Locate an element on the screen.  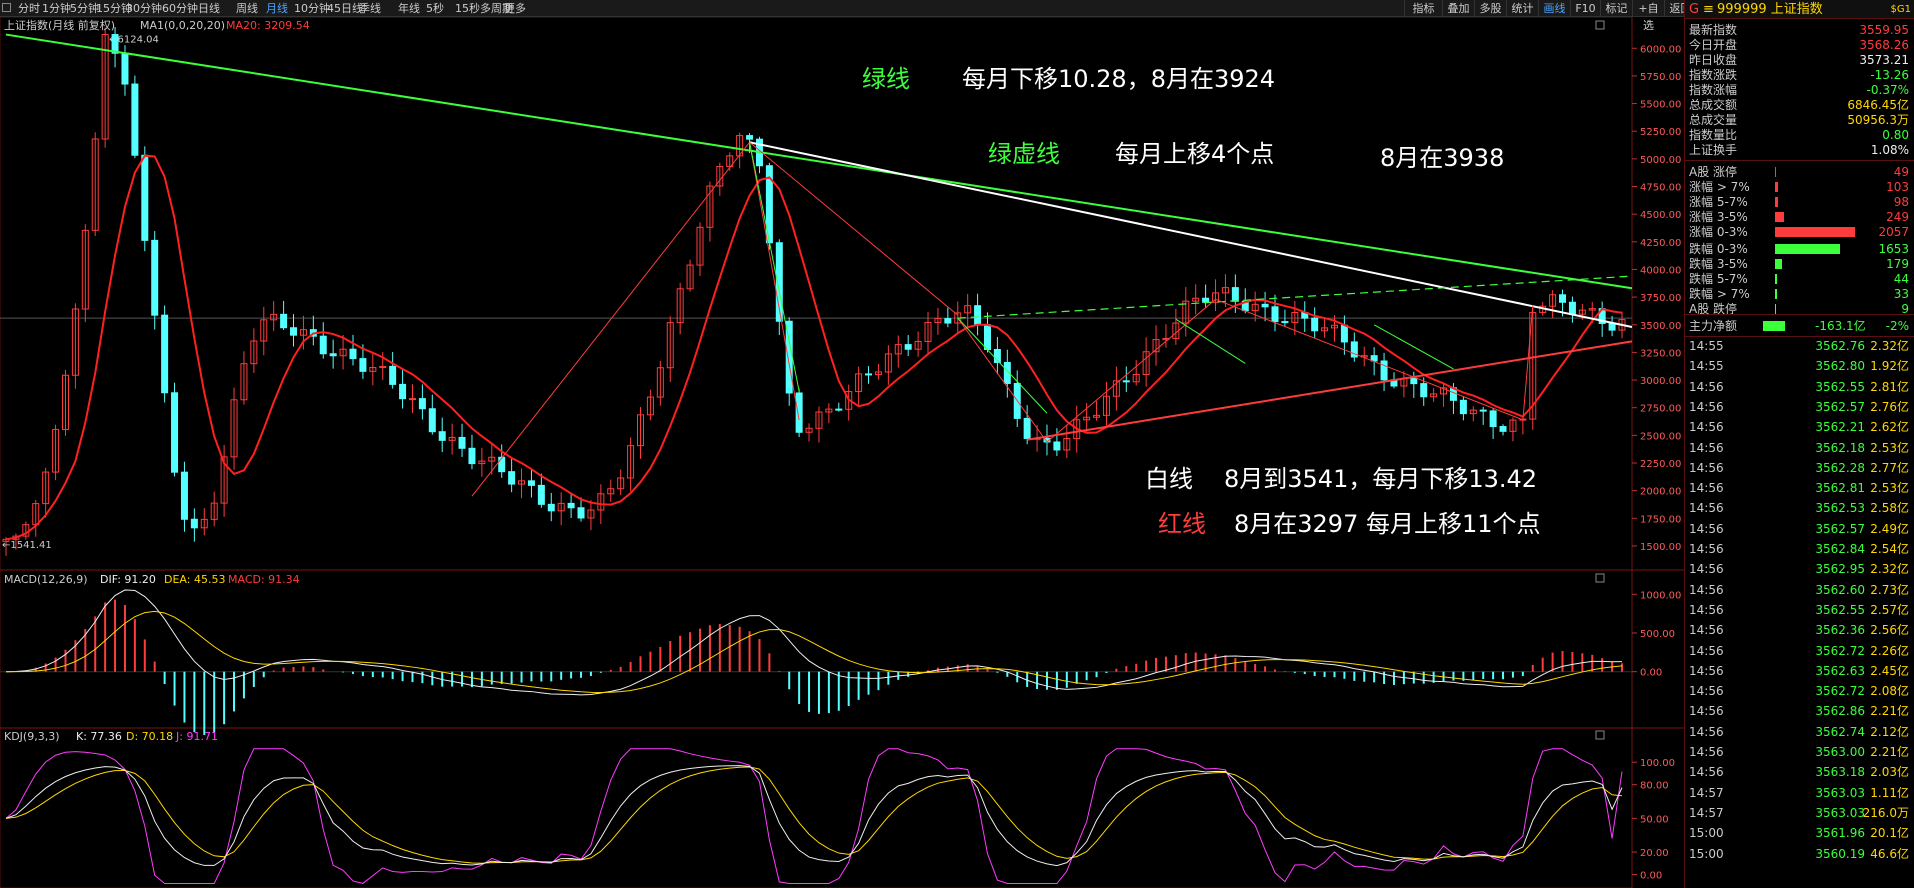
trade-price: 3562.28 is located at coordinates (1840, 467).